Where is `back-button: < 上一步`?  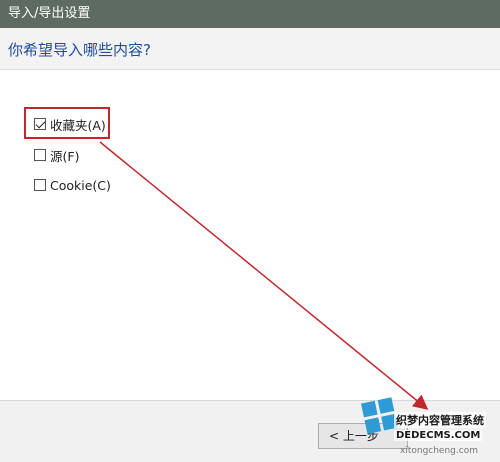 back-button: < 上一步 is located at coordinates (363, 436).